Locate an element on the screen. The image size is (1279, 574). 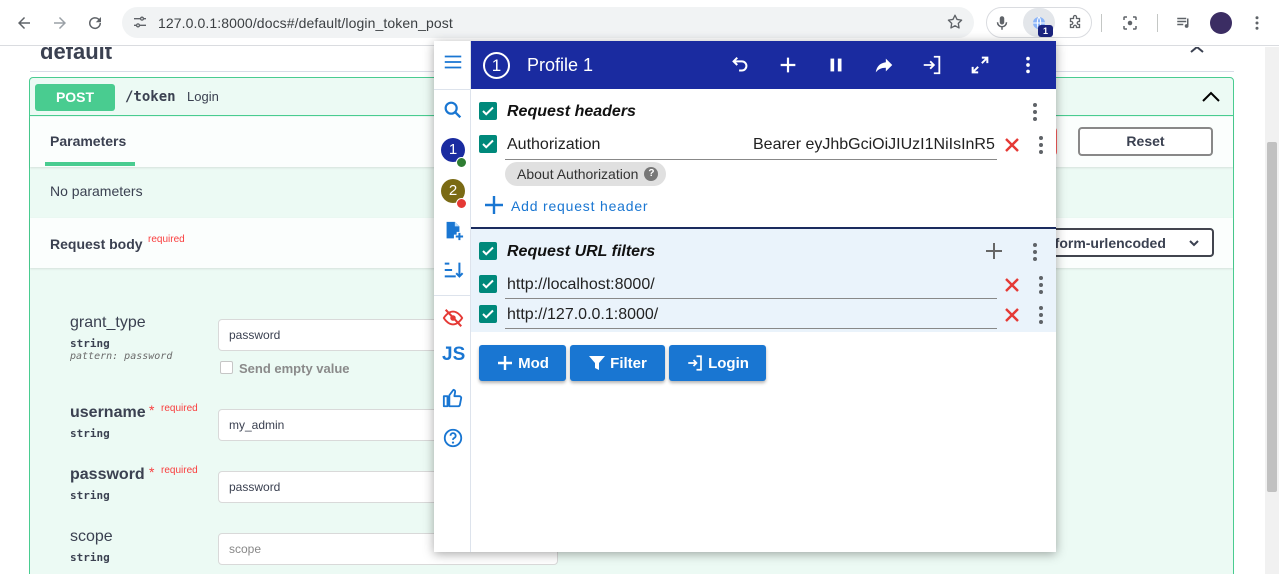
url-filter-input: http://localhost:8000/ is located at coordinates (581, 285).